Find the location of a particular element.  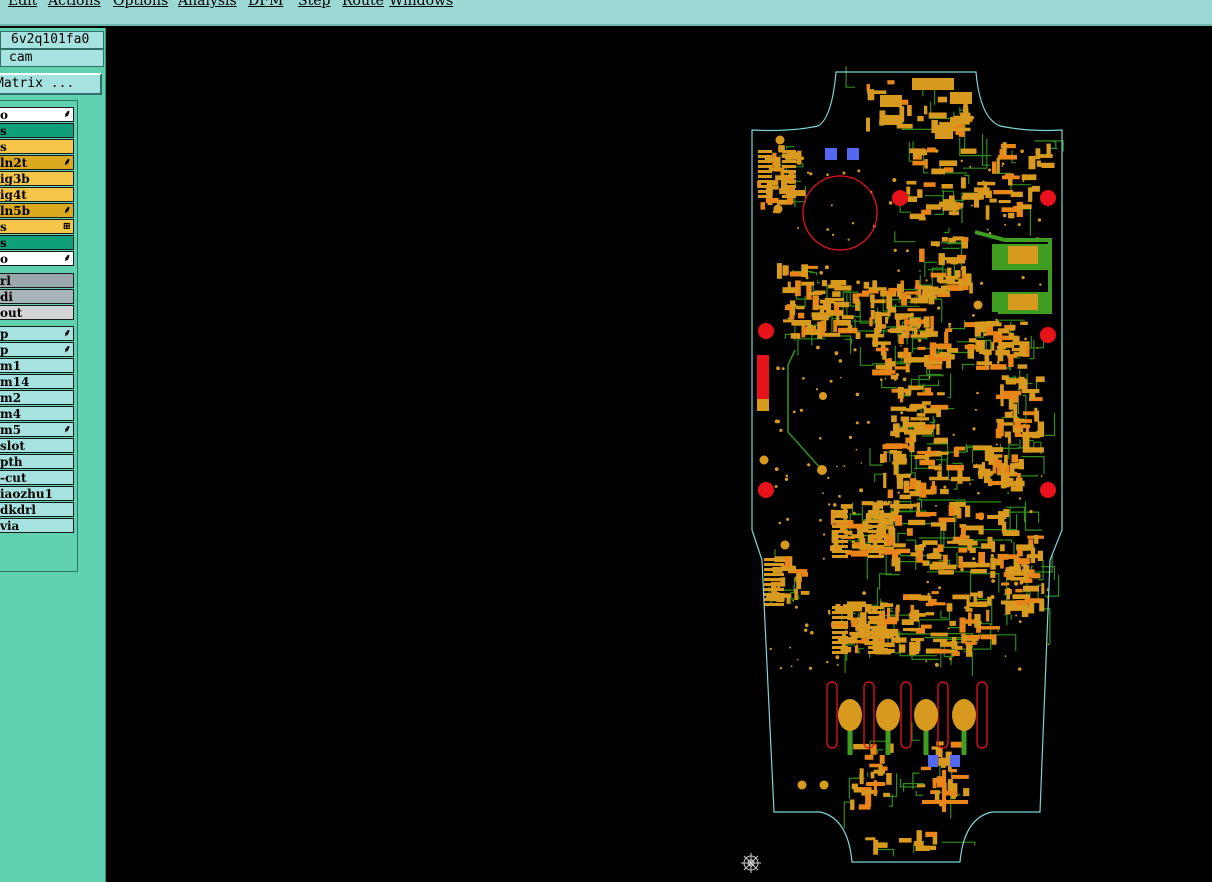

layer-row: m1 is located at coordinates (37, 365).